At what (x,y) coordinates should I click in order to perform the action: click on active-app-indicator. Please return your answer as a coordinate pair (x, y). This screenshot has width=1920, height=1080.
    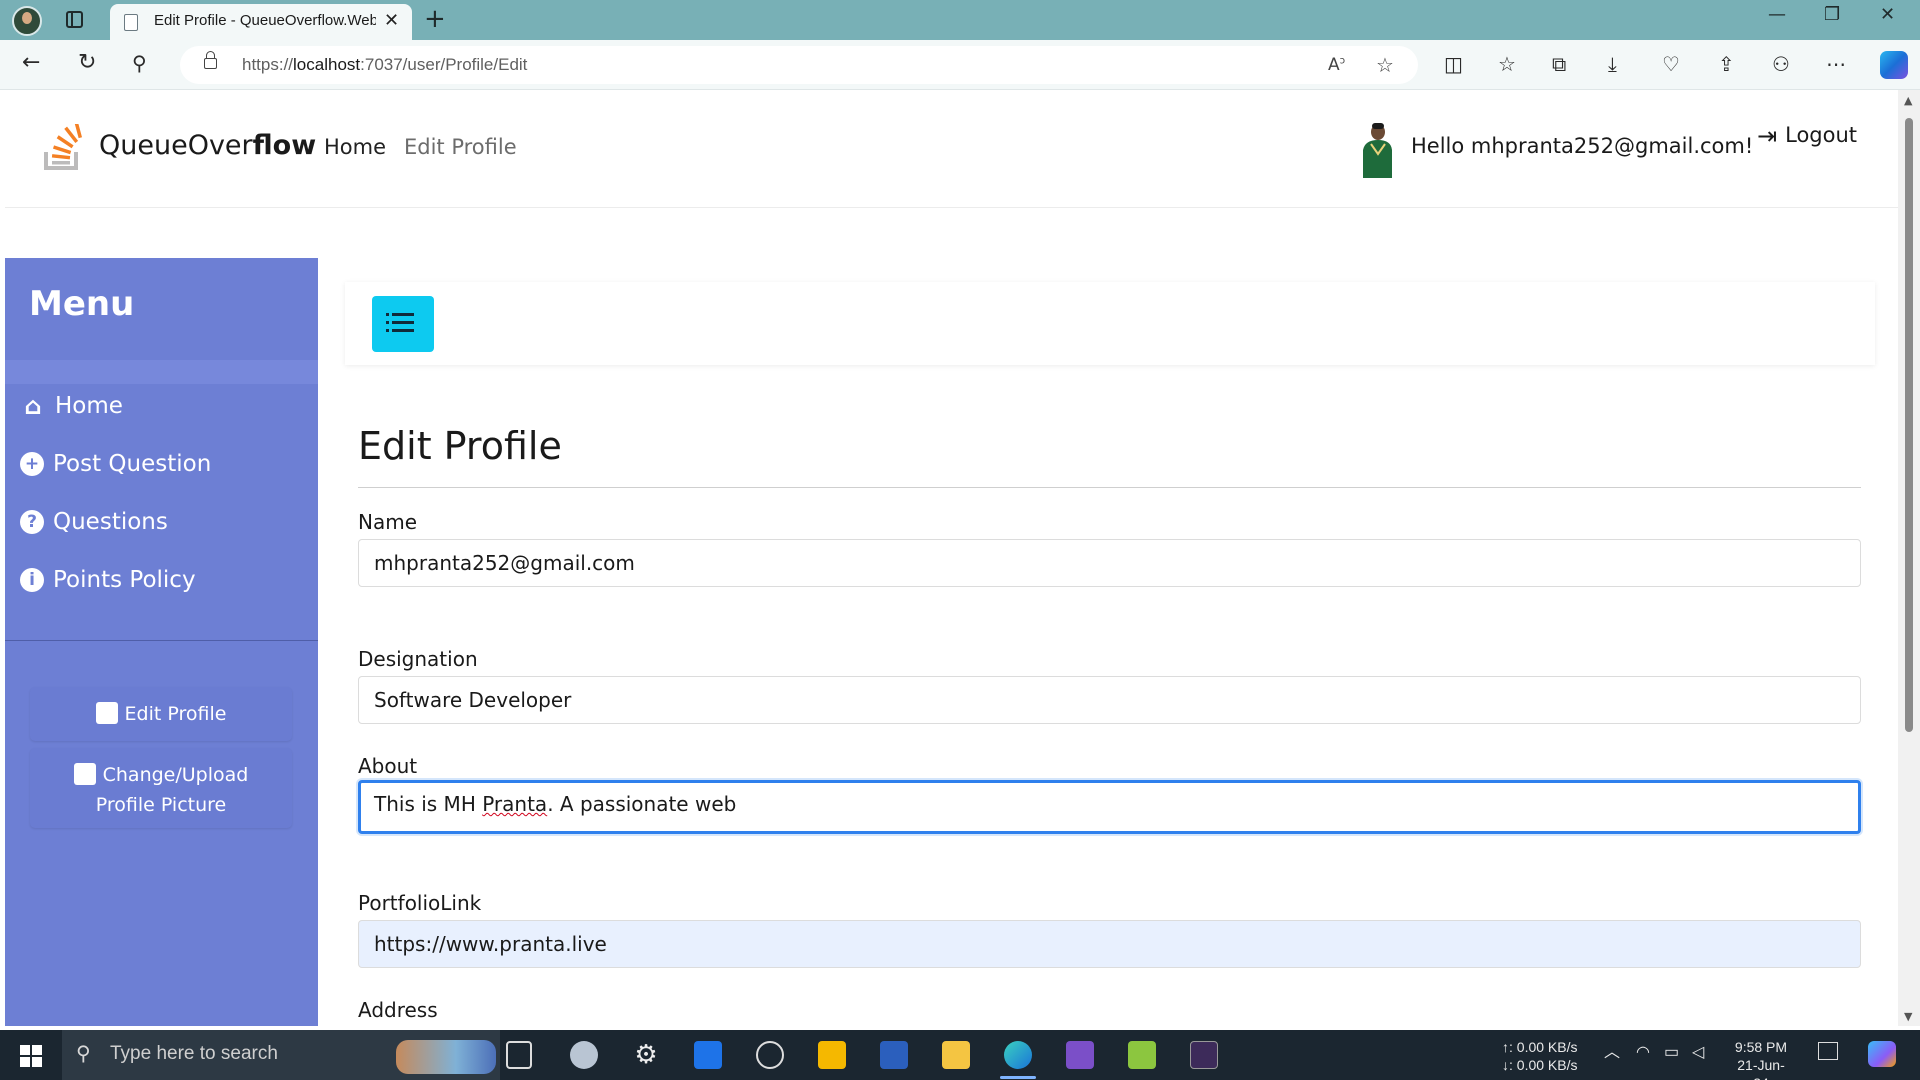
    Looking at the image, I should click on (1018, 1077).